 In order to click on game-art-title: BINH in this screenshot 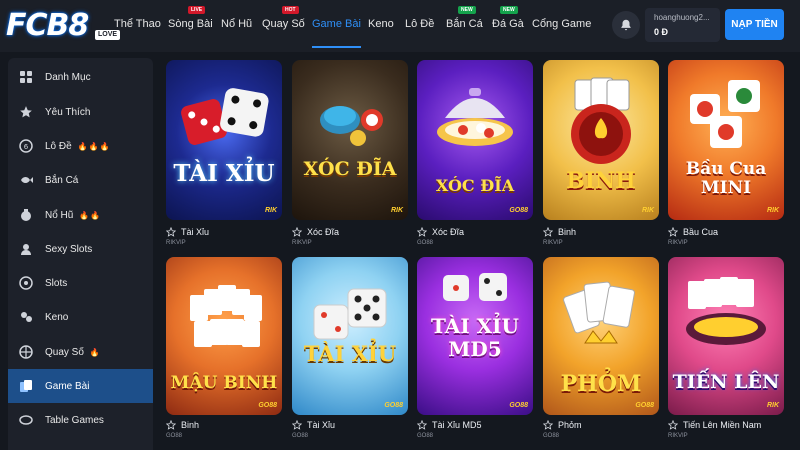, I will do `click(601, 181)`.